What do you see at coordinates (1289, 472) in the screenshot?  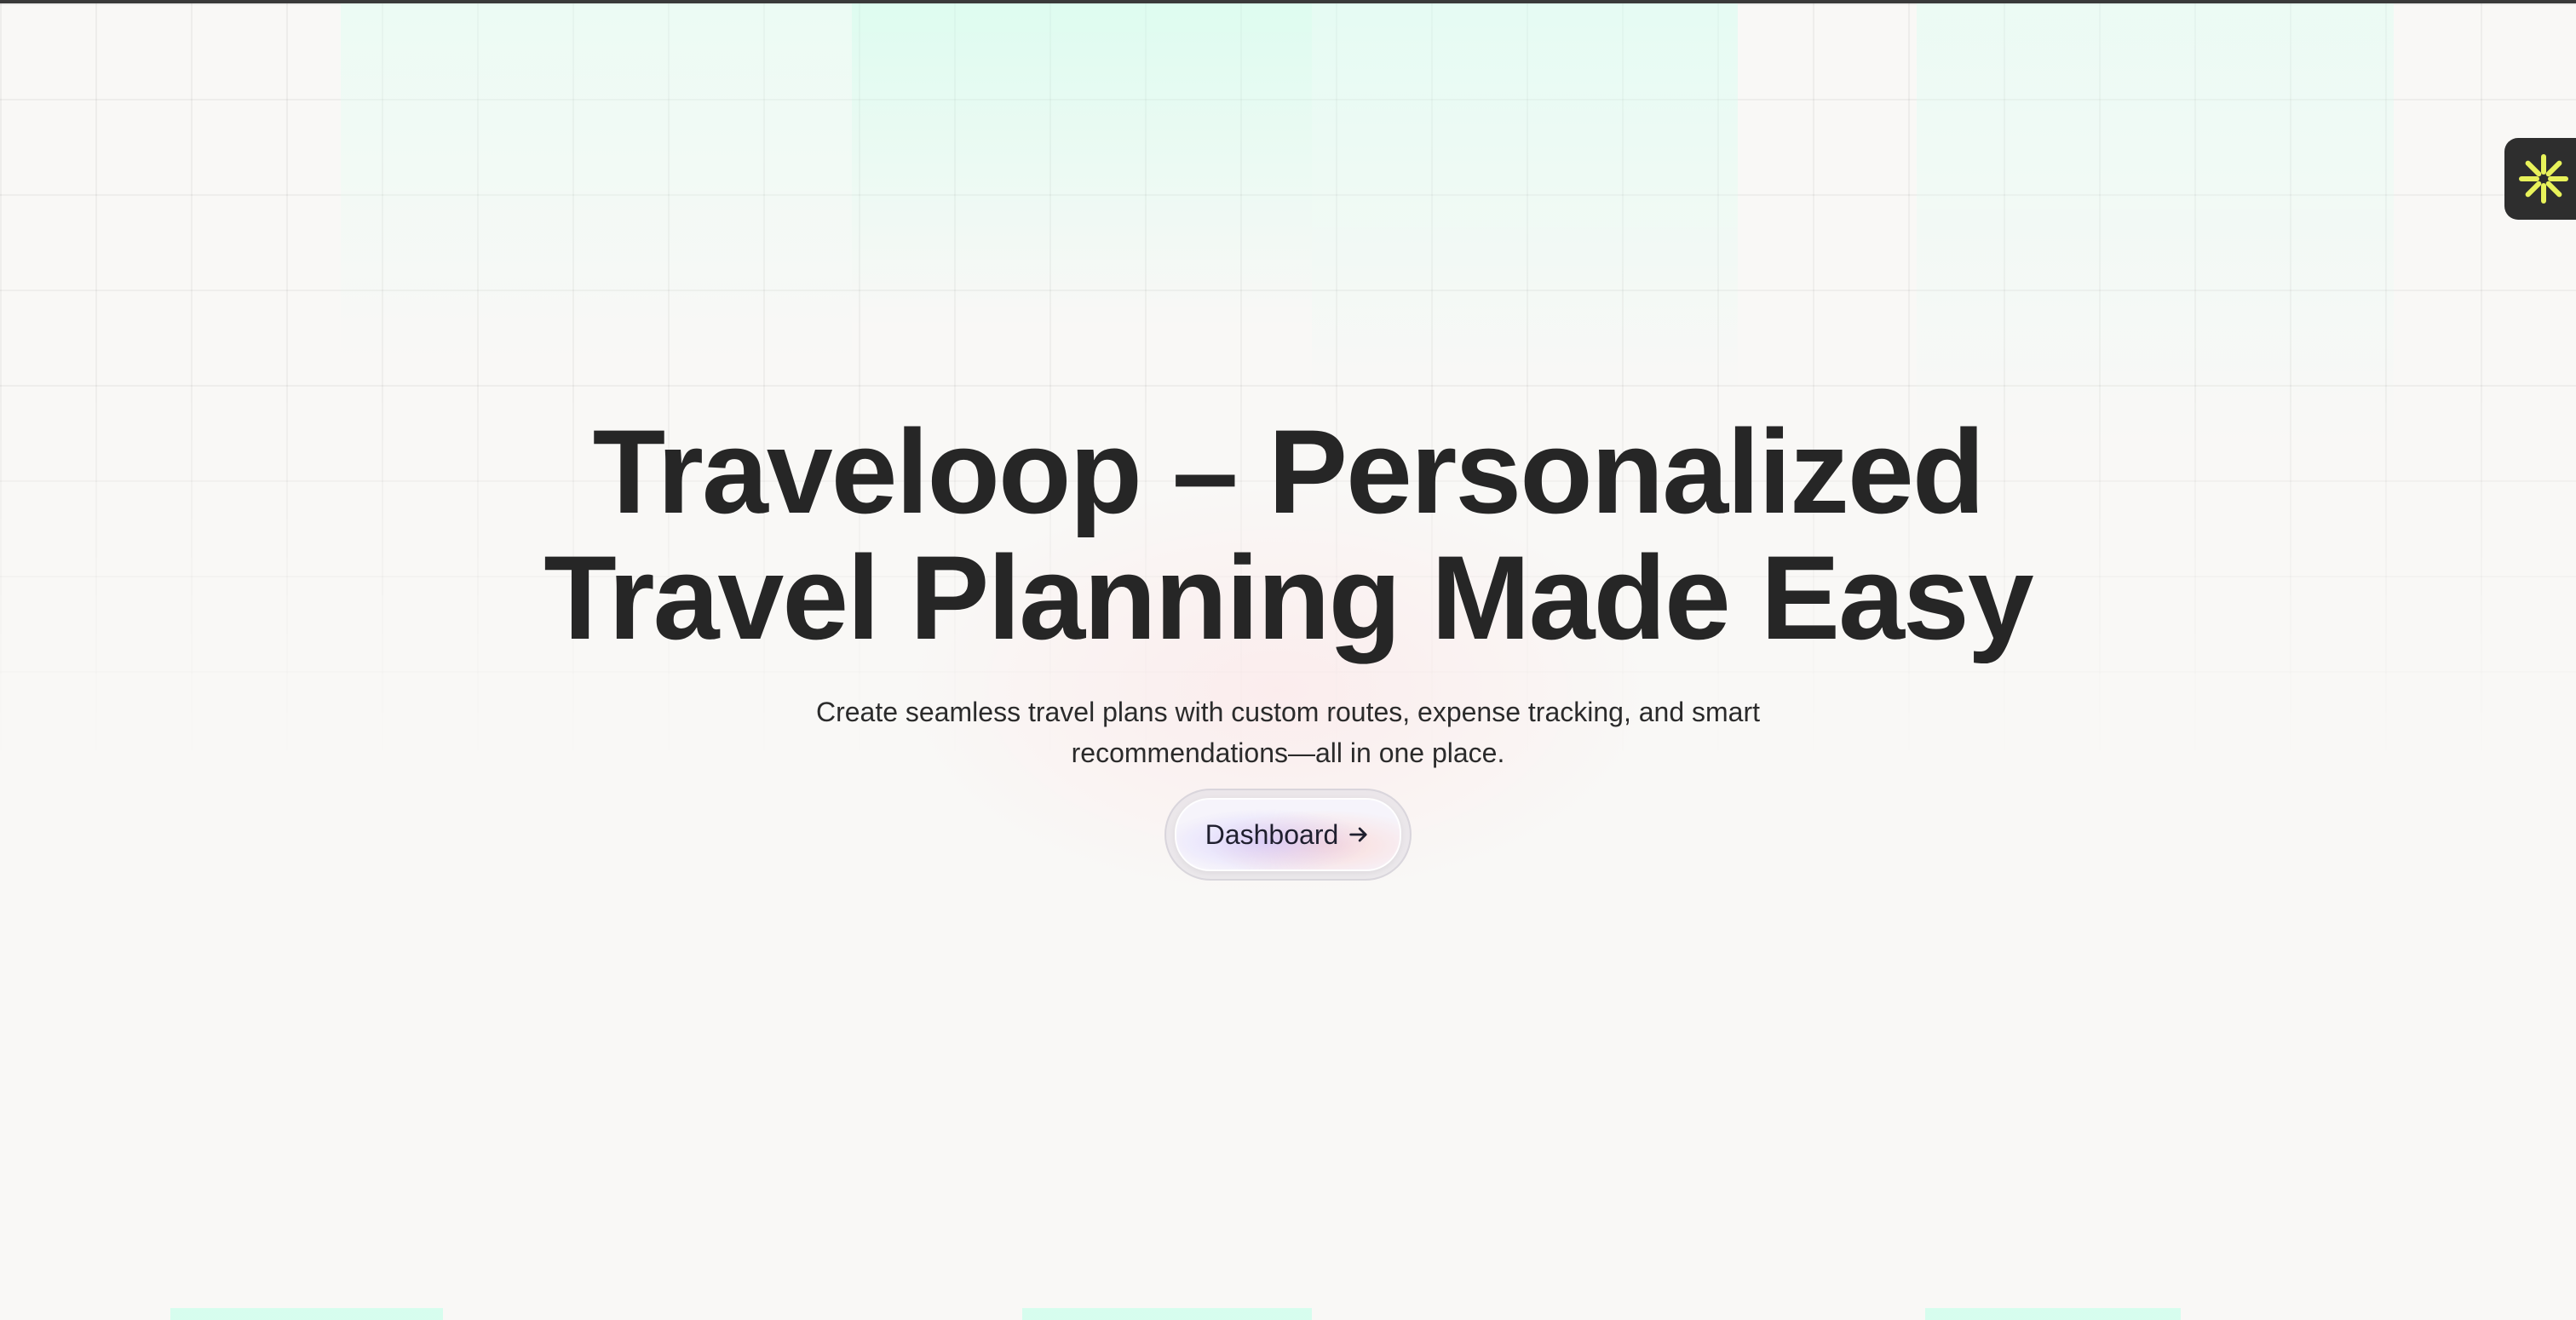 I see `hero-title-line-1: Traveloop – Personalized` at bounding box center [1289, 472].